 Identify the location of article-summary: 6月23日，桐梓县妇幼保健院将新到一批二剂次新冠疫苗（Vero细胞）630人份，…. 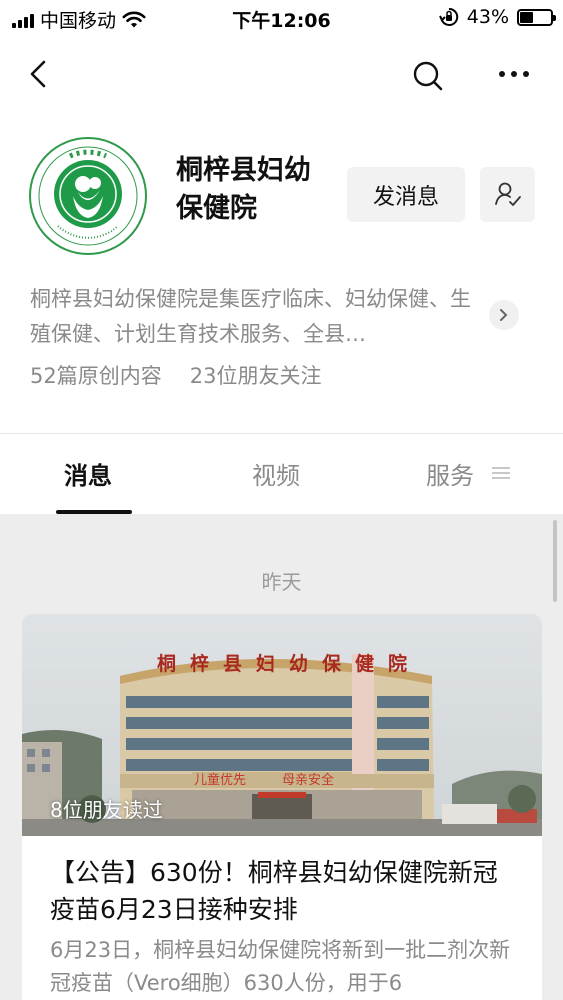
(280, 966).